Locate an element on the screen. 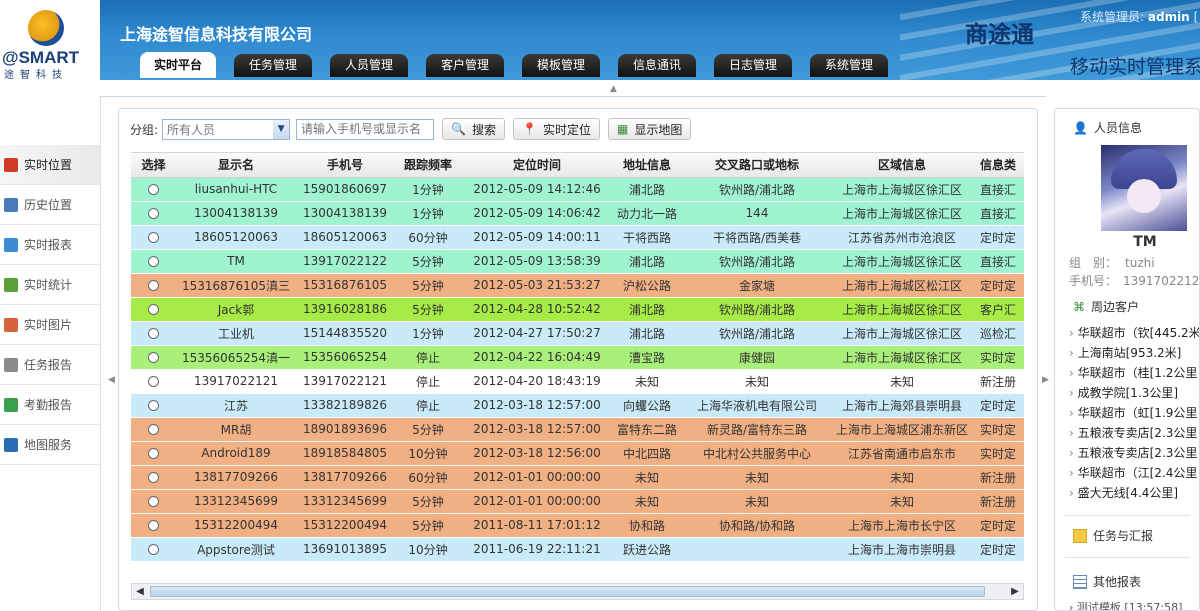 Image resolution: width=1200 pixels, height=611 pixels. scroll-left-icon: ◀ is located at coordinates (140, 591).